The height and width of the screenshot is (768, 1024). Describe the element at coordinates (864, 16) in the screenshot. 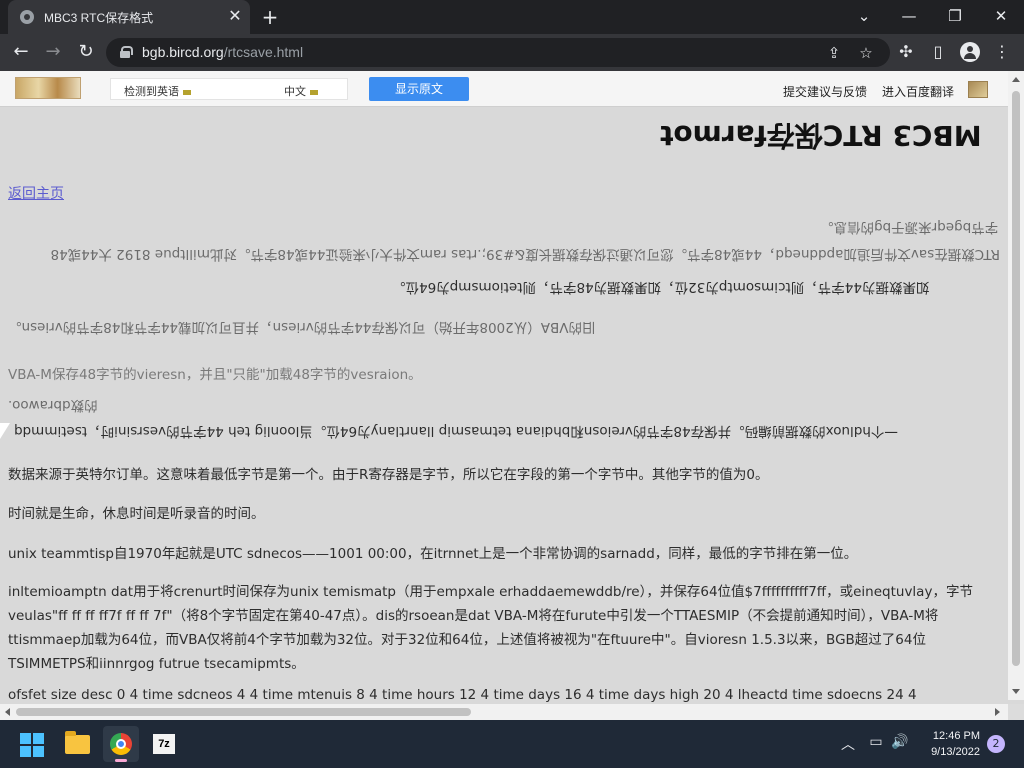

I see `tab-search-chevron-icon: ⌄` at that location.